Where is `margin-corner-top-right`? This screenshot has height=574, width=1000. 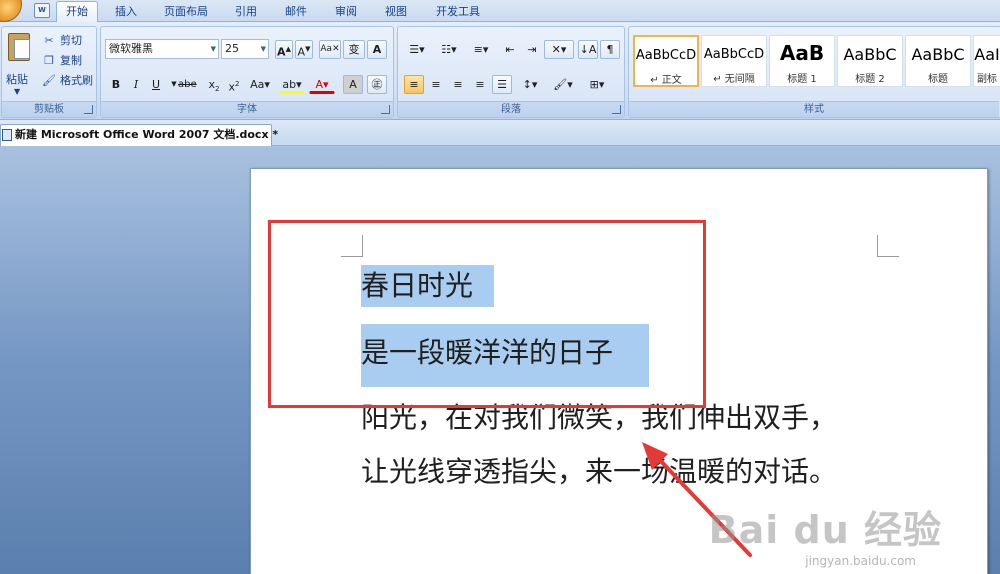
margin-corner-top-right is located at coordinates (888, 246).